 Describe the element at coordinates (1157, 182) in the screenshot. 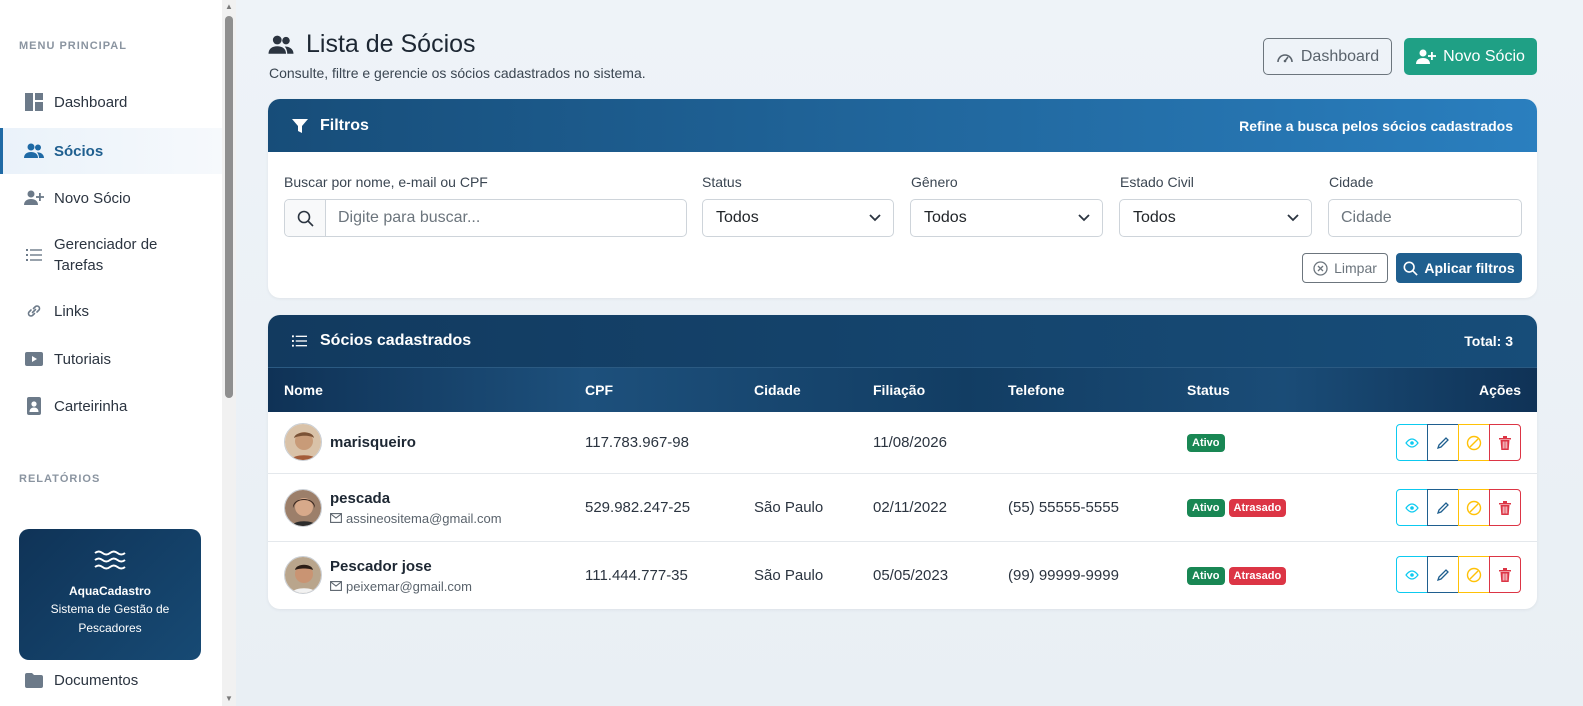

I see `marital-label: Estado Civil` at that location.